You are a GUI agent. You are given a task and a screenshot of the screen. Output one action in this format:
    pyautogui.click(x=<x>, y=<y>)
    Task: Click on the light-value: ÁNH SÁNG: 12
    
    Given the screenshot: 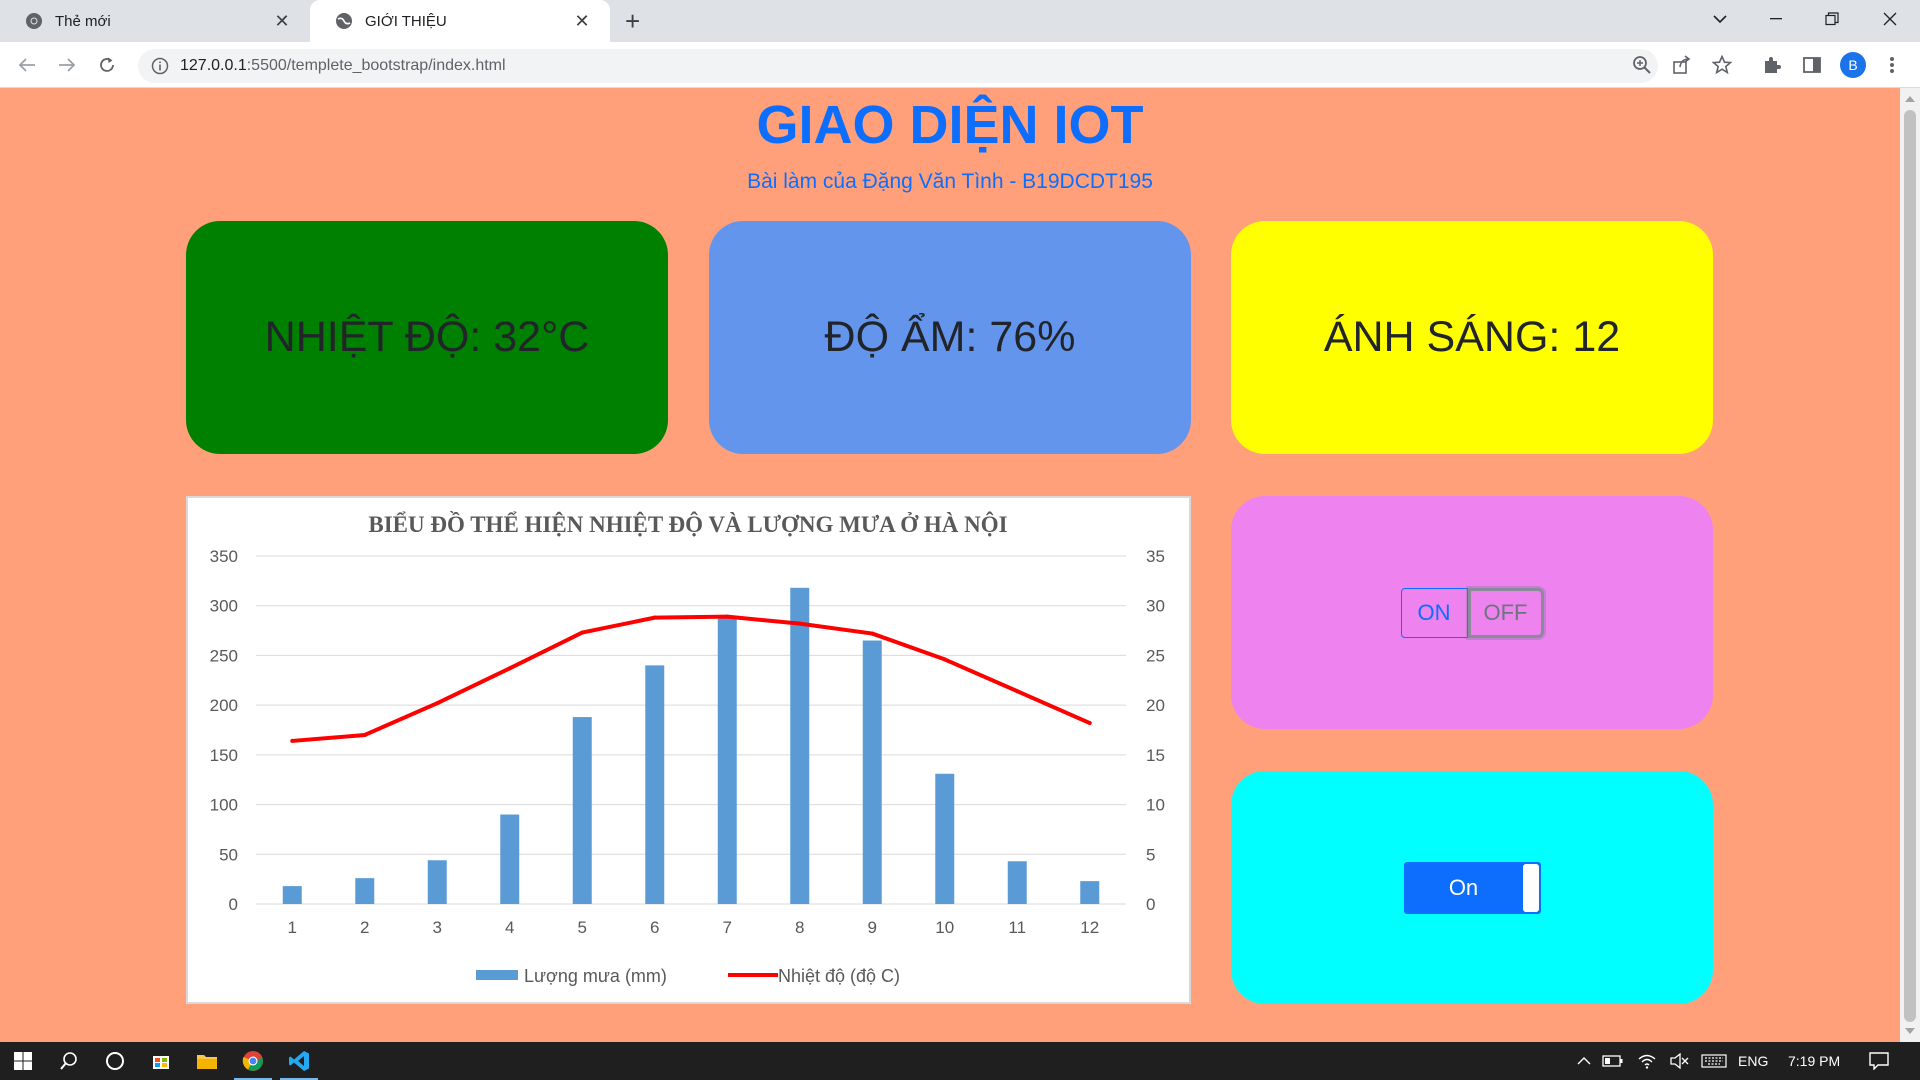 What is the action you would take?
    pyautogui.click(x=1472, y=337)
    